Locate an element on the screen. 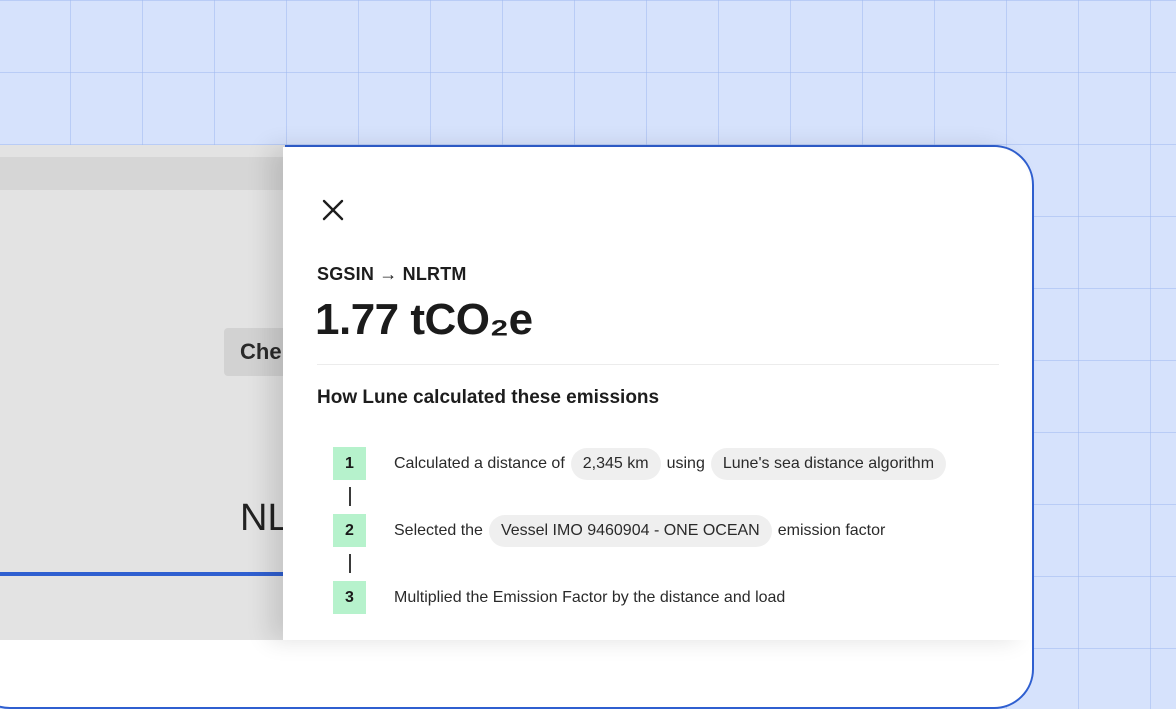  algorithm-pill: Lune's sea distance algorithm is located at coordinates (828, 464).